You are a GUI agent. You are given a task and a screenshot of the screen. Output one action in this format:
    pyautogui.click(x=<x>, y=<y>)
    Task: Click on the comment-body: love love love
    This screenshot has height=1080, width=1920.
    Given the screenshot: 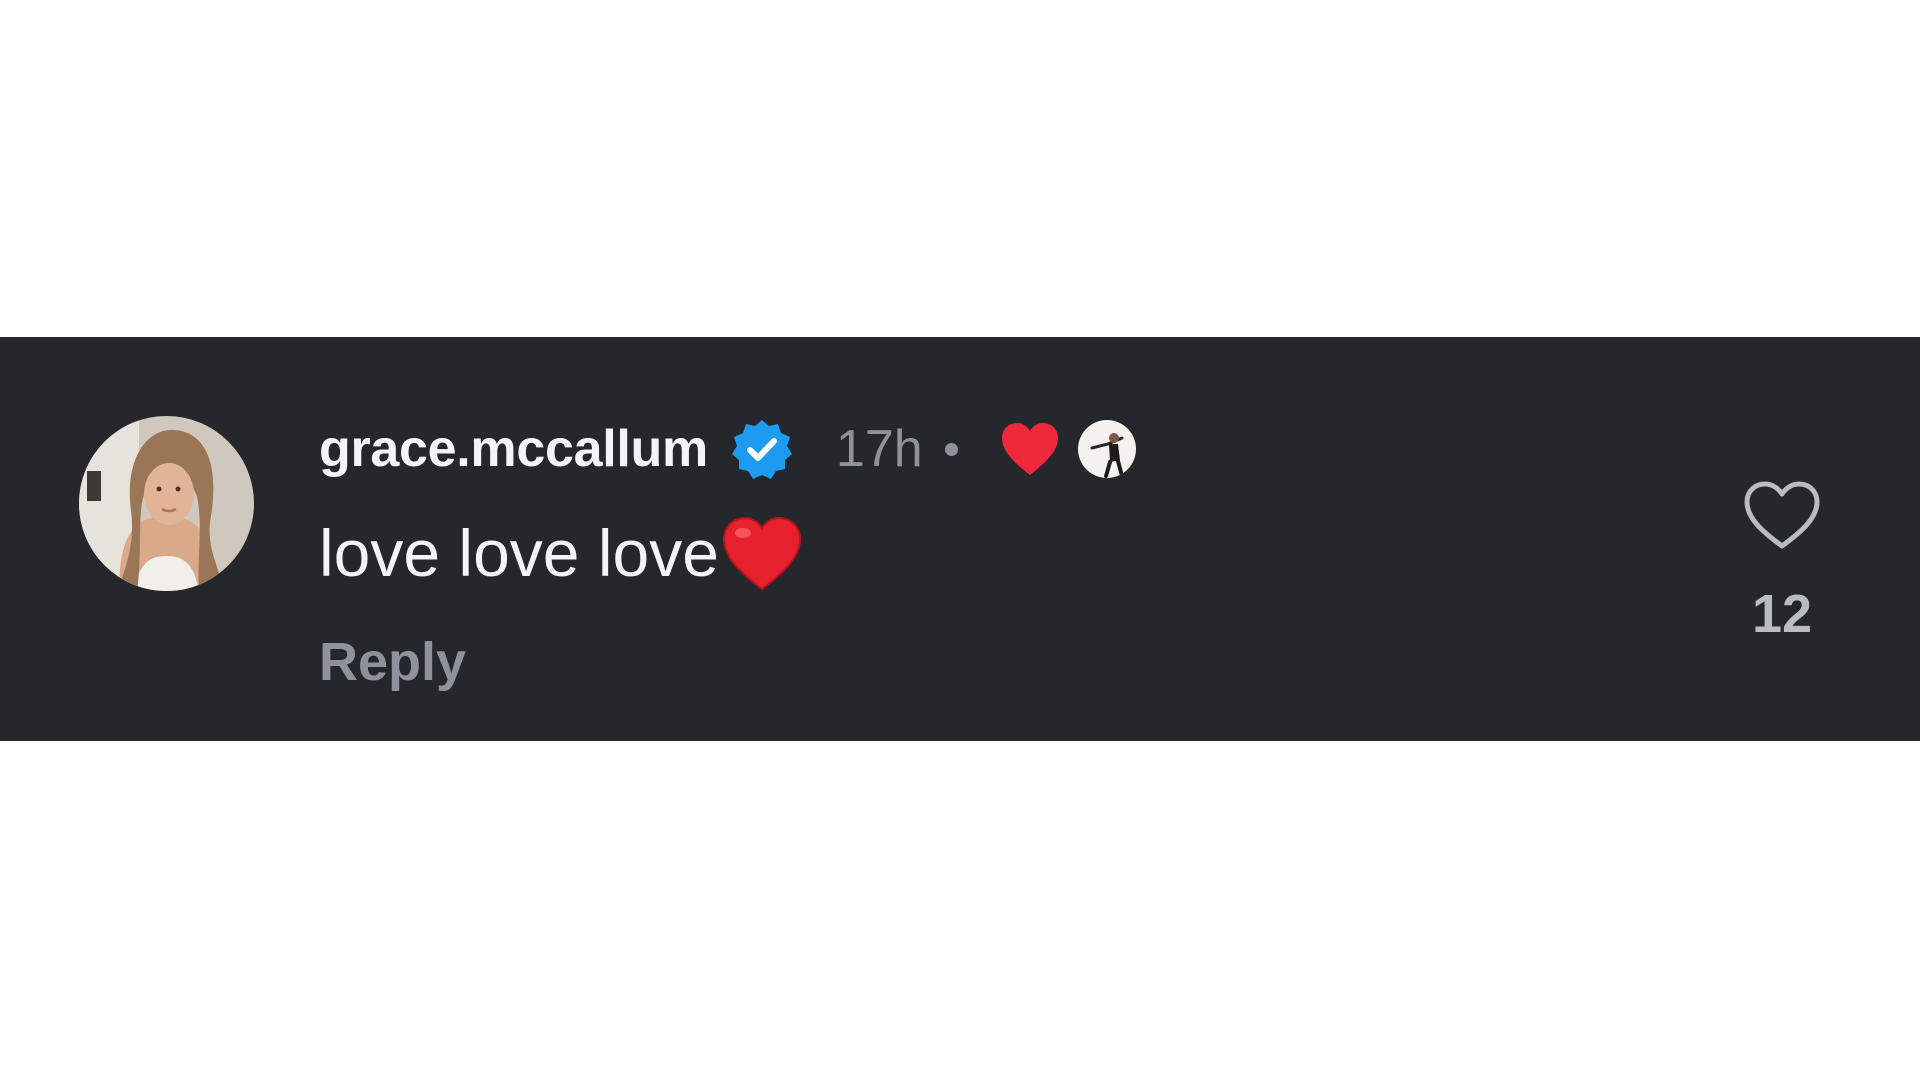 What is the action you would take?
    pyautogui.click(x=561, y=553)
    